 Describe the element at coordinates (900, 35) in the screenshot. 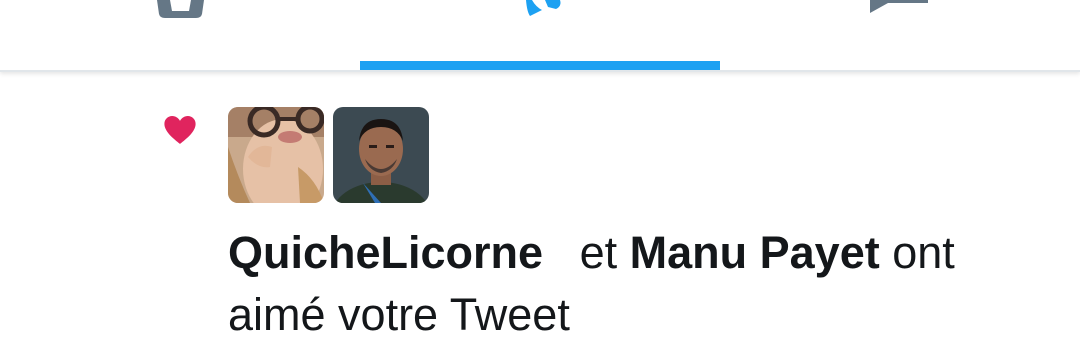

I see `tab-messages` at that location.